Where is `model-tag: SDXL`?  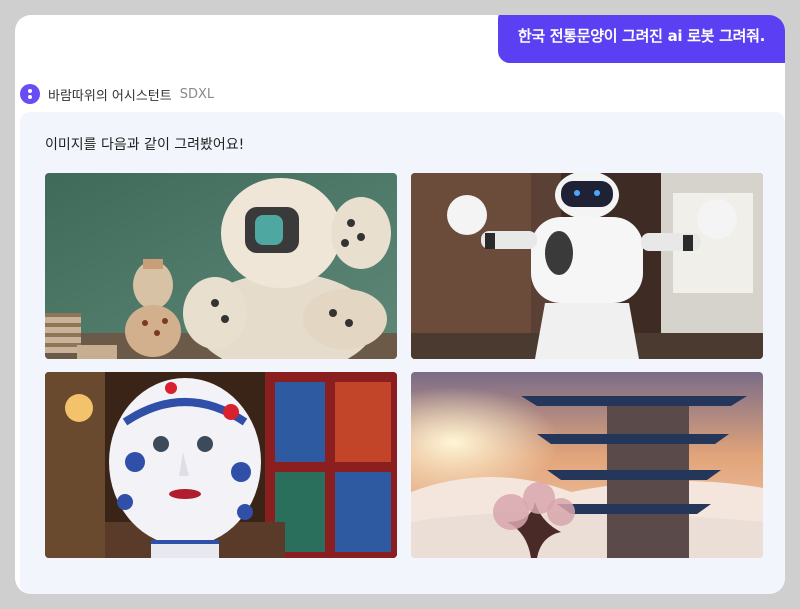 model-tag: SDXL is located at coordinates (197, 94).